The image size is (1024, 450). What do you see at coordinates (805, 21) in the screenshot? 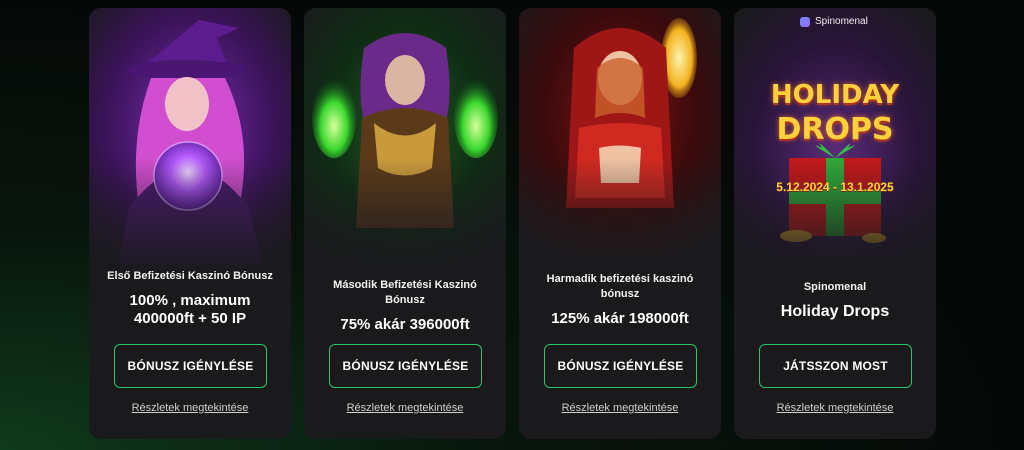
I see `spinomenal-logo-icon` at bounding box center [805, 21].